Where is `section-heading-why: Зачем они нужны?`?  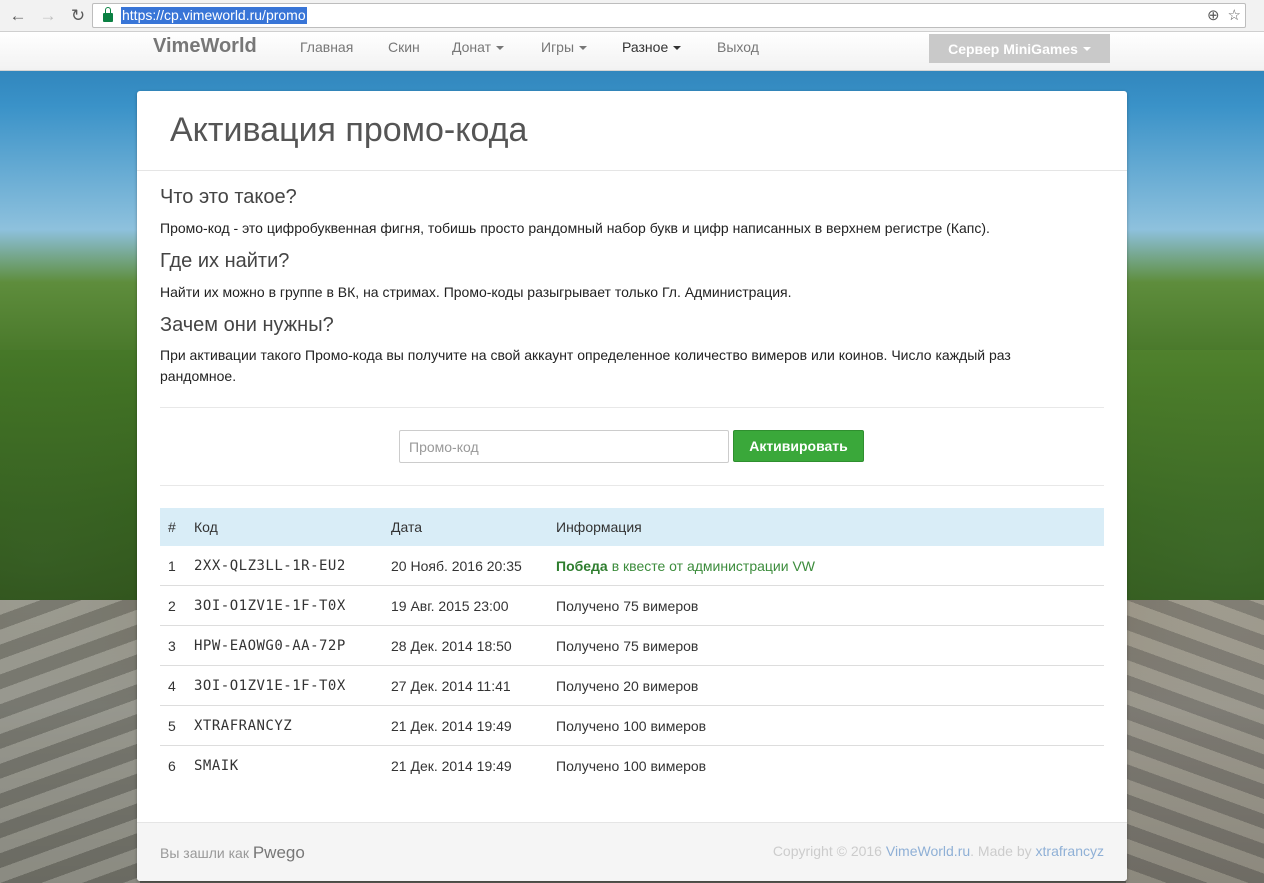
section-heading-why: Зачем они нужны? is located at coordinates (247, 325).